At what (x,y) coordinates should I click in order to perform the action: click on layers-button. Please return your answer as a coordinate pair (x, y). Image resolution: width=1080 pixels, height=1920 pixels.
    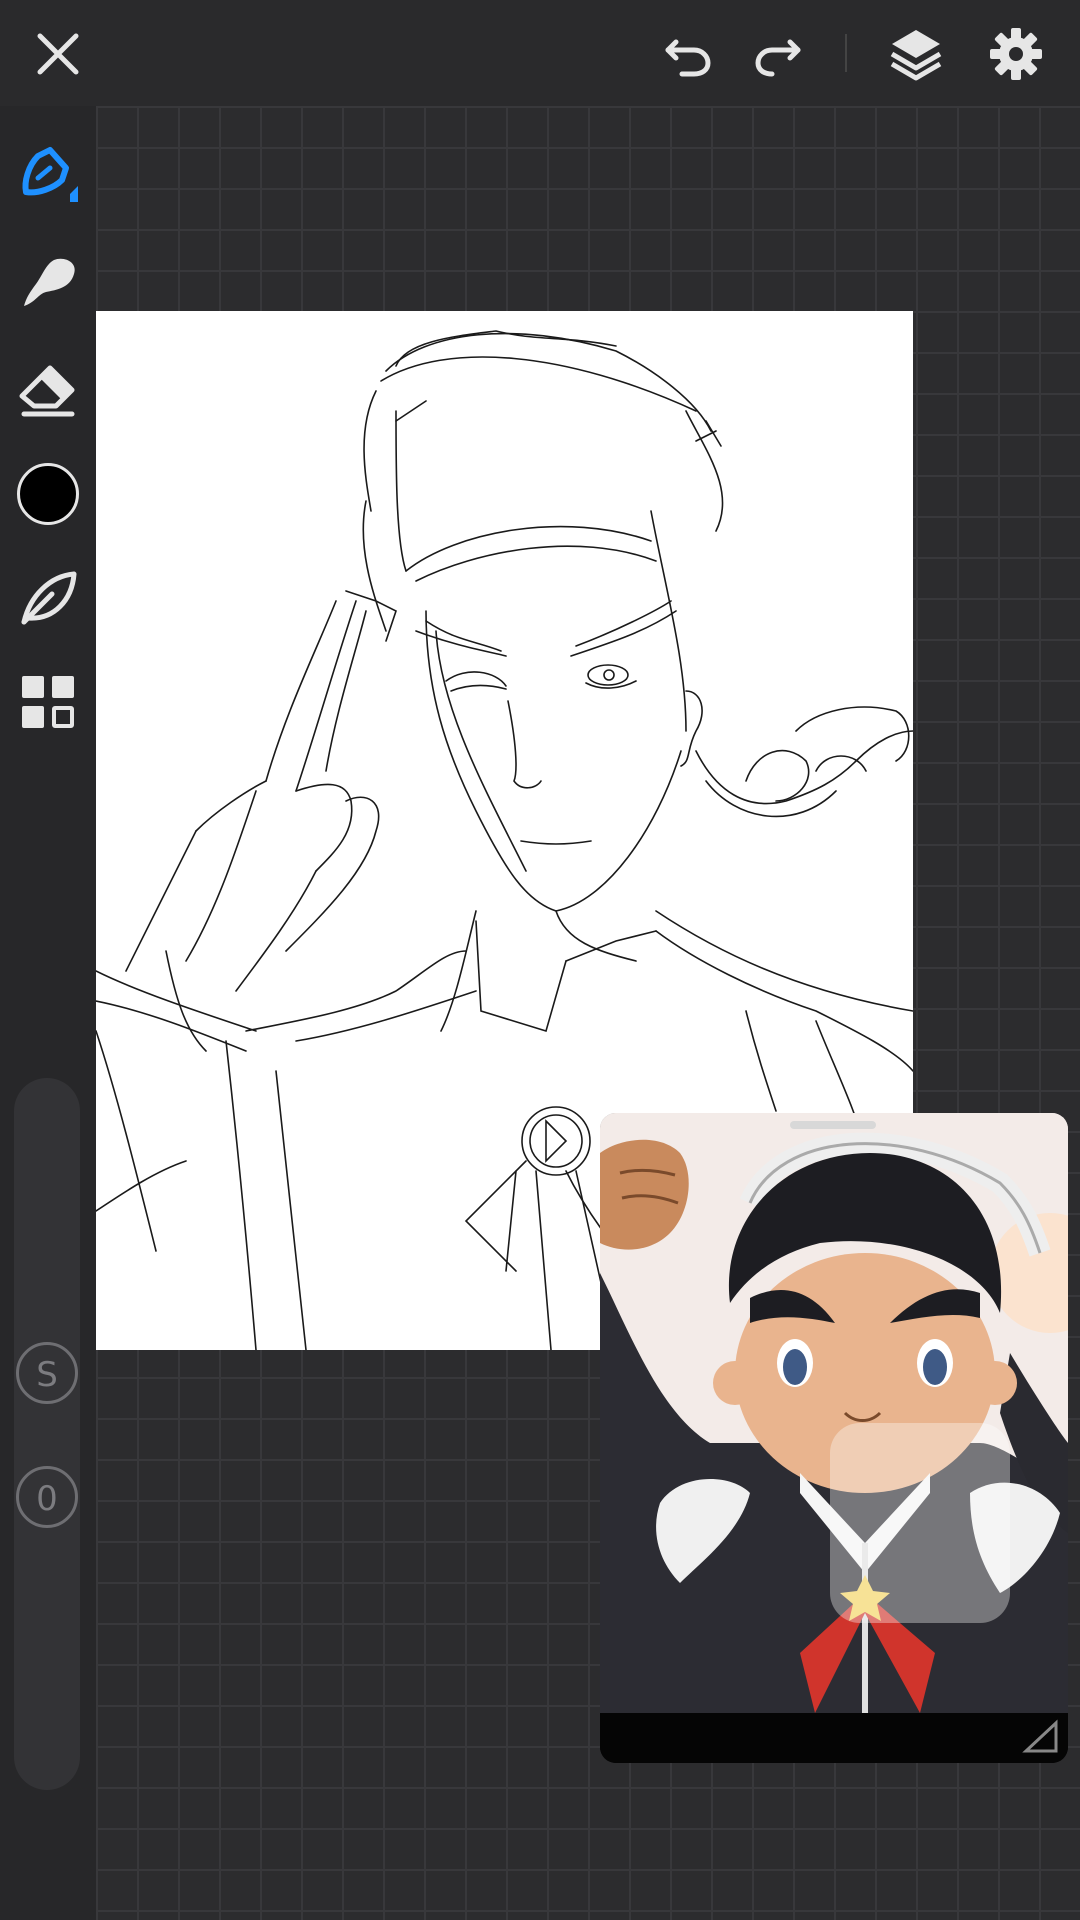
    Looking at the image, I should click on (916, 54).